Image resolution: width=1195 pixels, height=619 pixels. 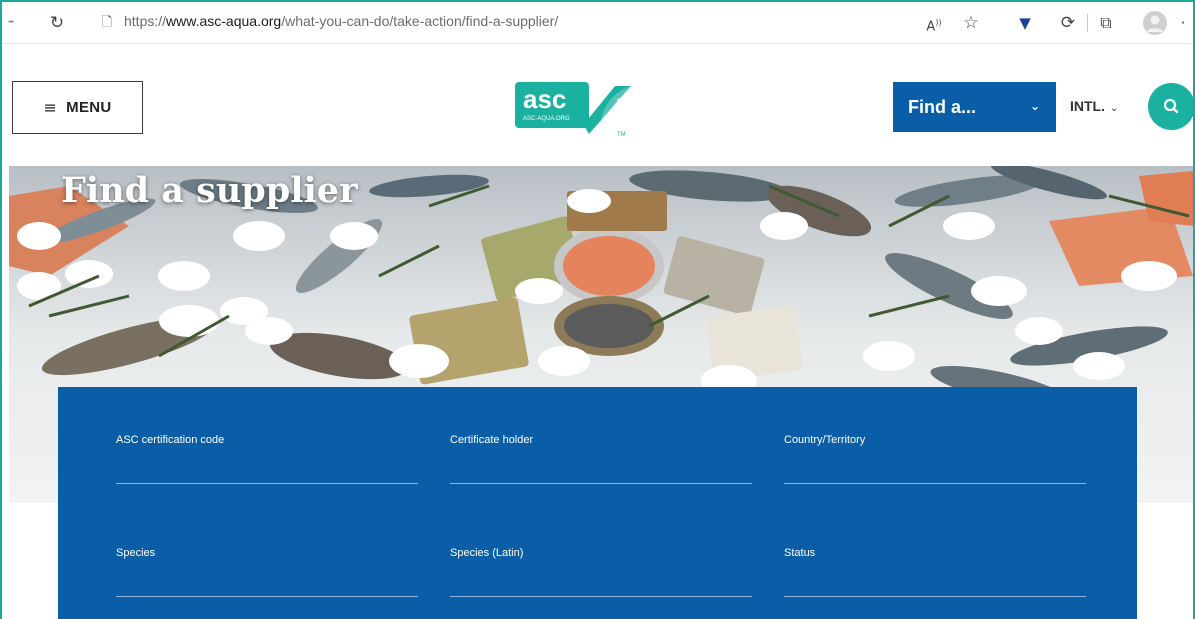 What do you see at coordinates (107, 23) in the screenshot?
I see `site-info-icon: 🗋` at bounding box center [107, 23].